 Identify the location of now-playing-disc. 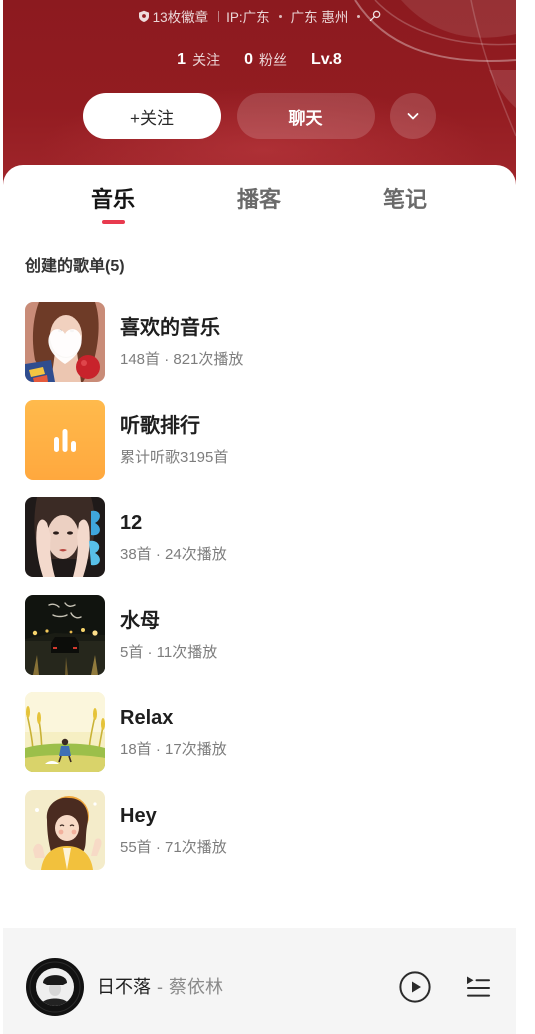
(55, 987).